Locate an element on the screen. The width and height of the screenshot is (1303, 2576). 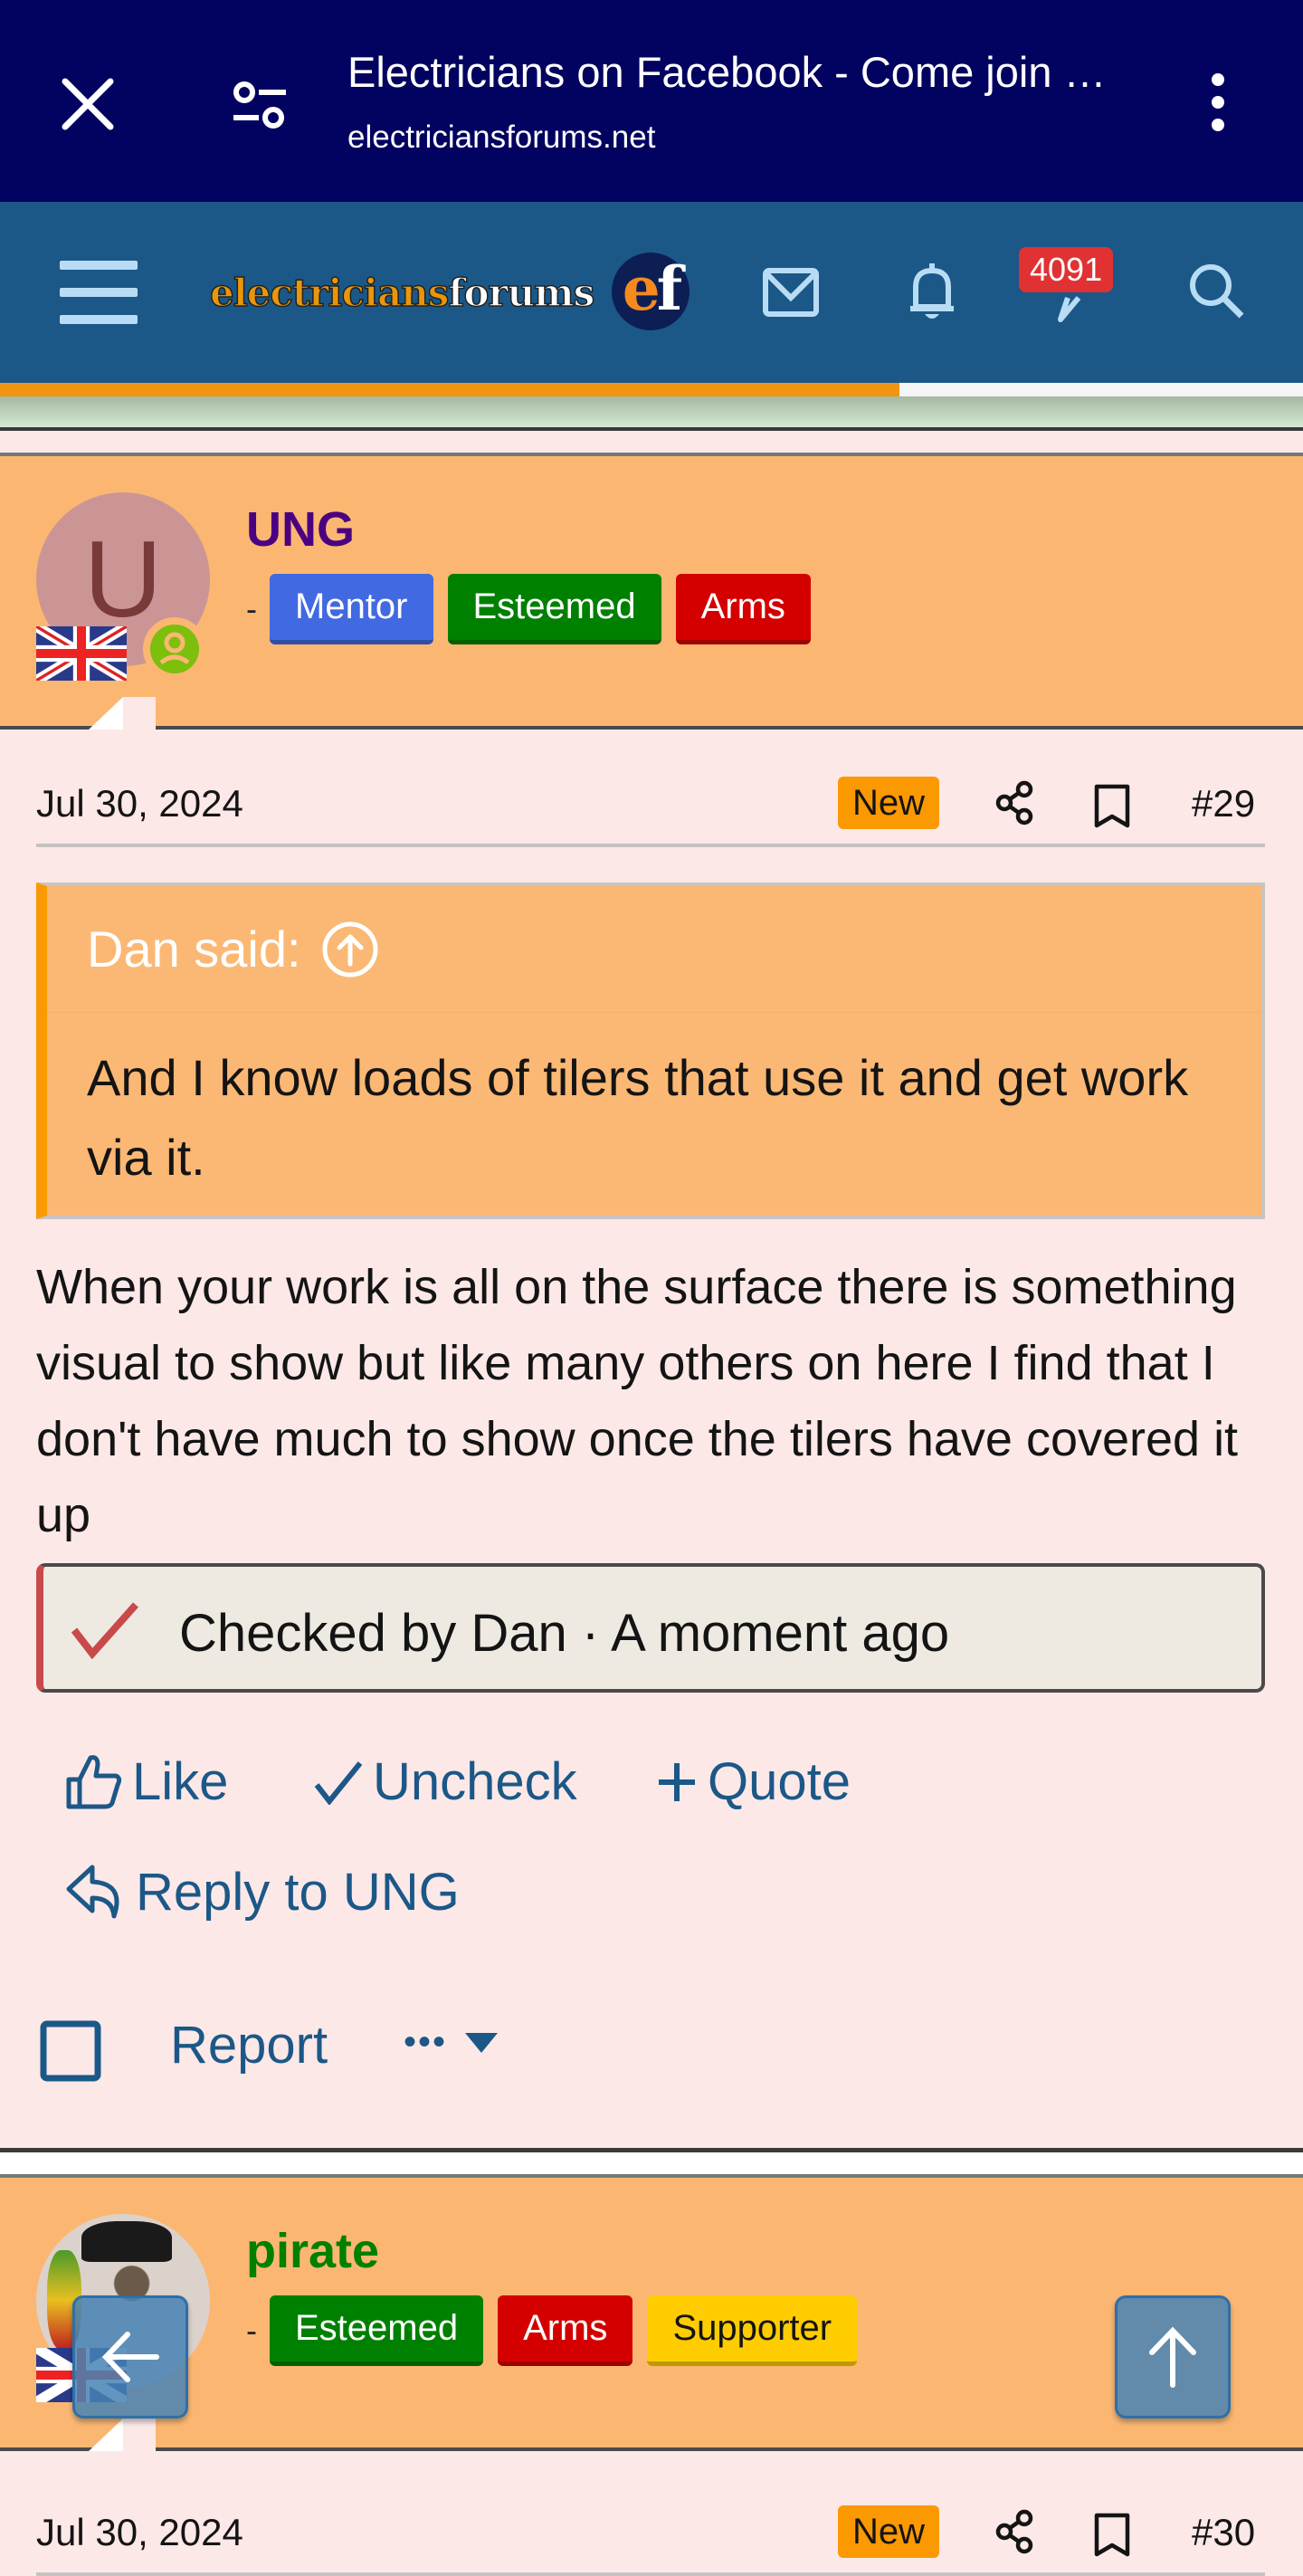
logo-text-electricians: electricians is located at coordinates (329, 293).